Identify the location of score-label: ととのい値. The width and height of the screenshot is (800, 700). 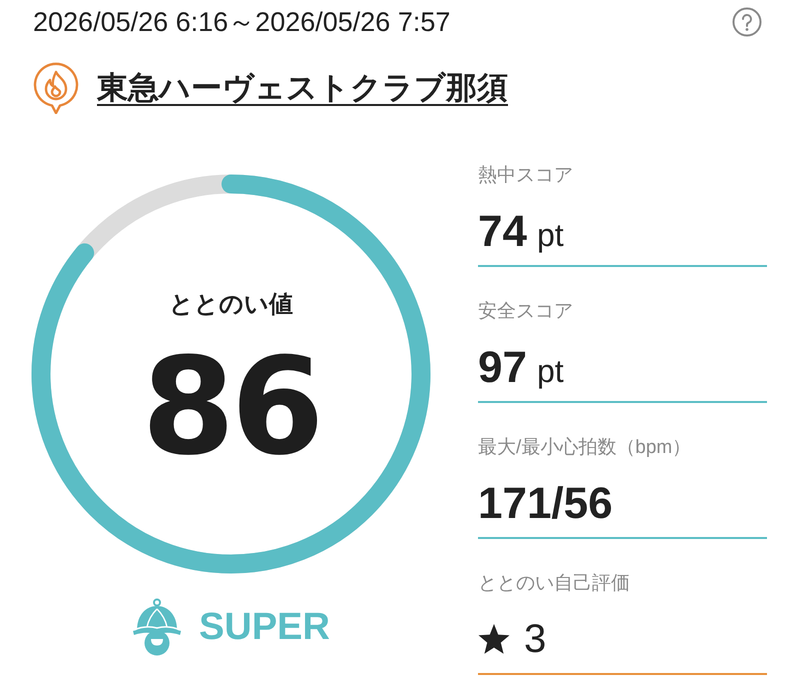
(231, 305).